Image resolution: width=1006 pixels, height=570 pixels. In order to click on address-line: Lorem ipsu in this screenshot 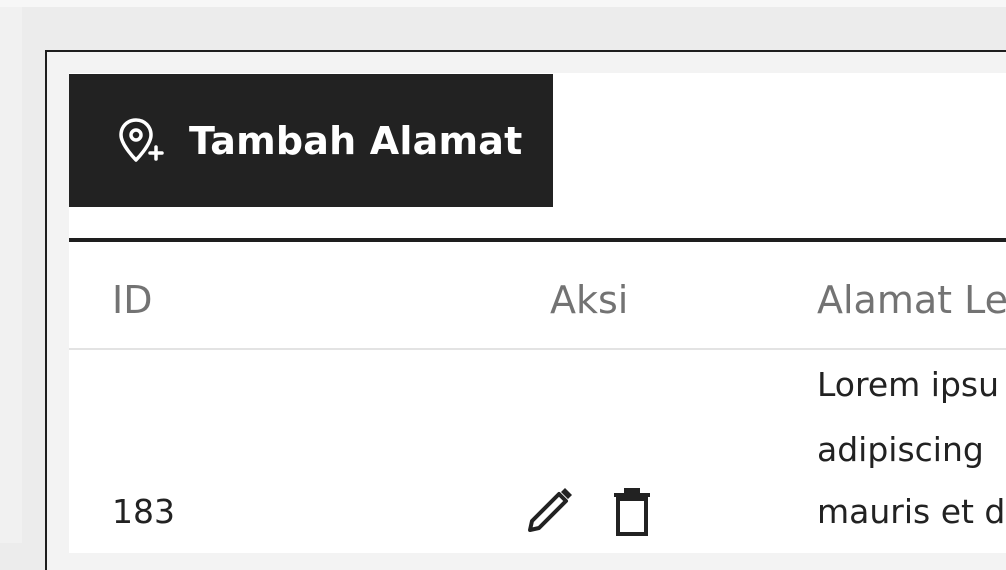, I will do `click(908, 384)`.